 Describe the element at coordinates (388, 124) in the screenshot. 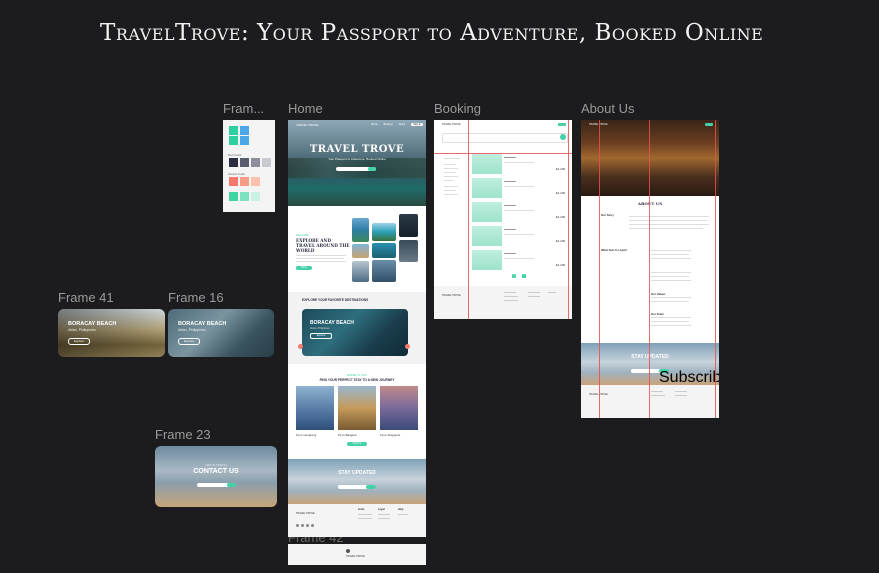

I see `nav-booking: Booking` at that location.